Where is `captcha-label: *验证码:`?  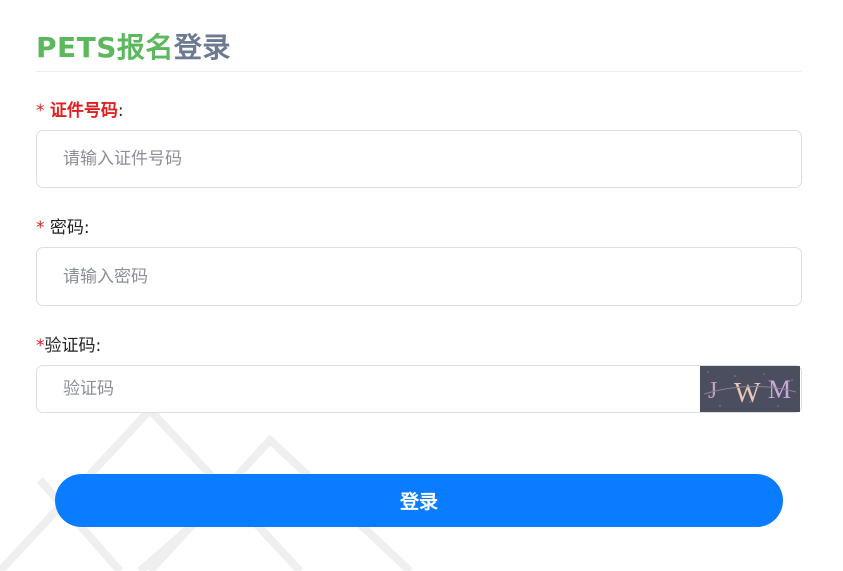
captcha-label: *验证码: is located at coordinates (68, 343).